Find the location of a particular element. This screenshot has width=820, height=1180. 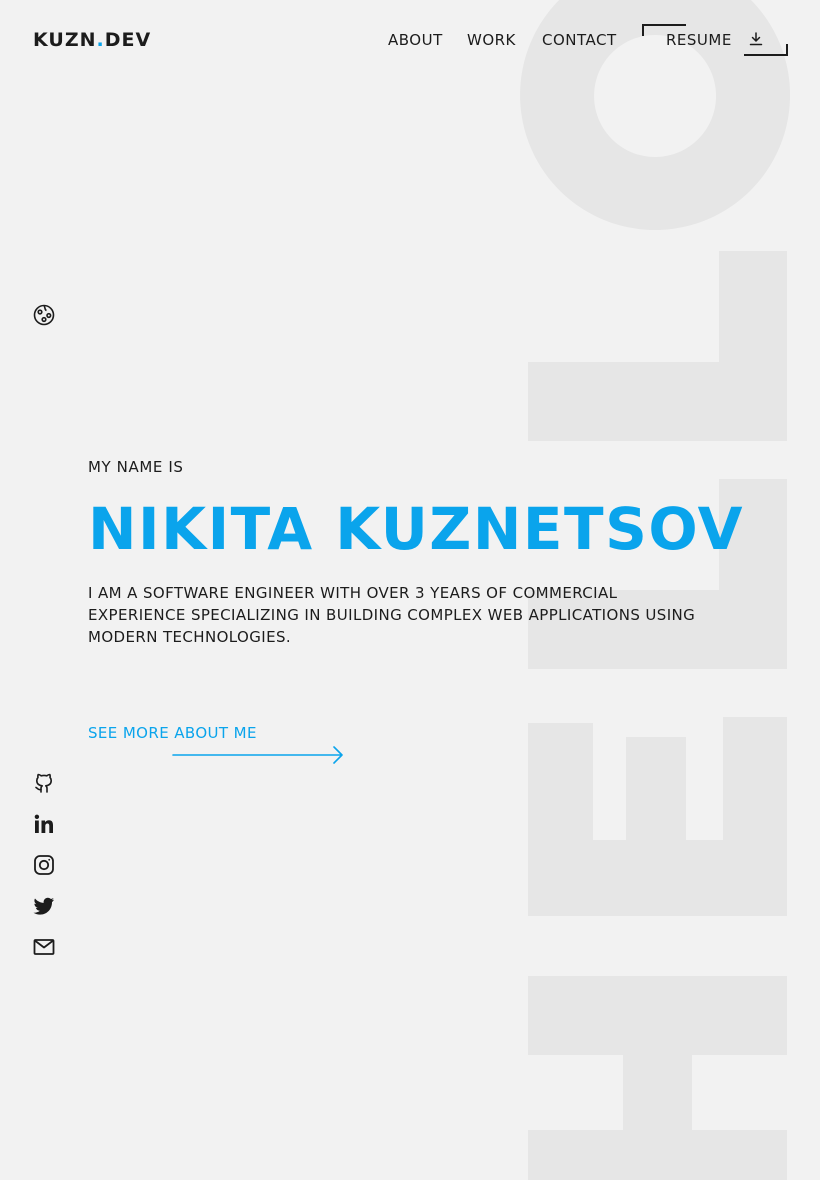

arrow-right-icon is located at coordinates (258, 755).